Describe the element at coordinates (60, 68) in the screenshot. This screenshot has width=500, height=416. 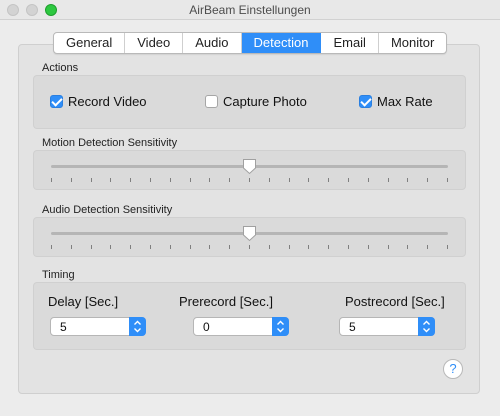
I see `actions-heading: Actions` at that location.